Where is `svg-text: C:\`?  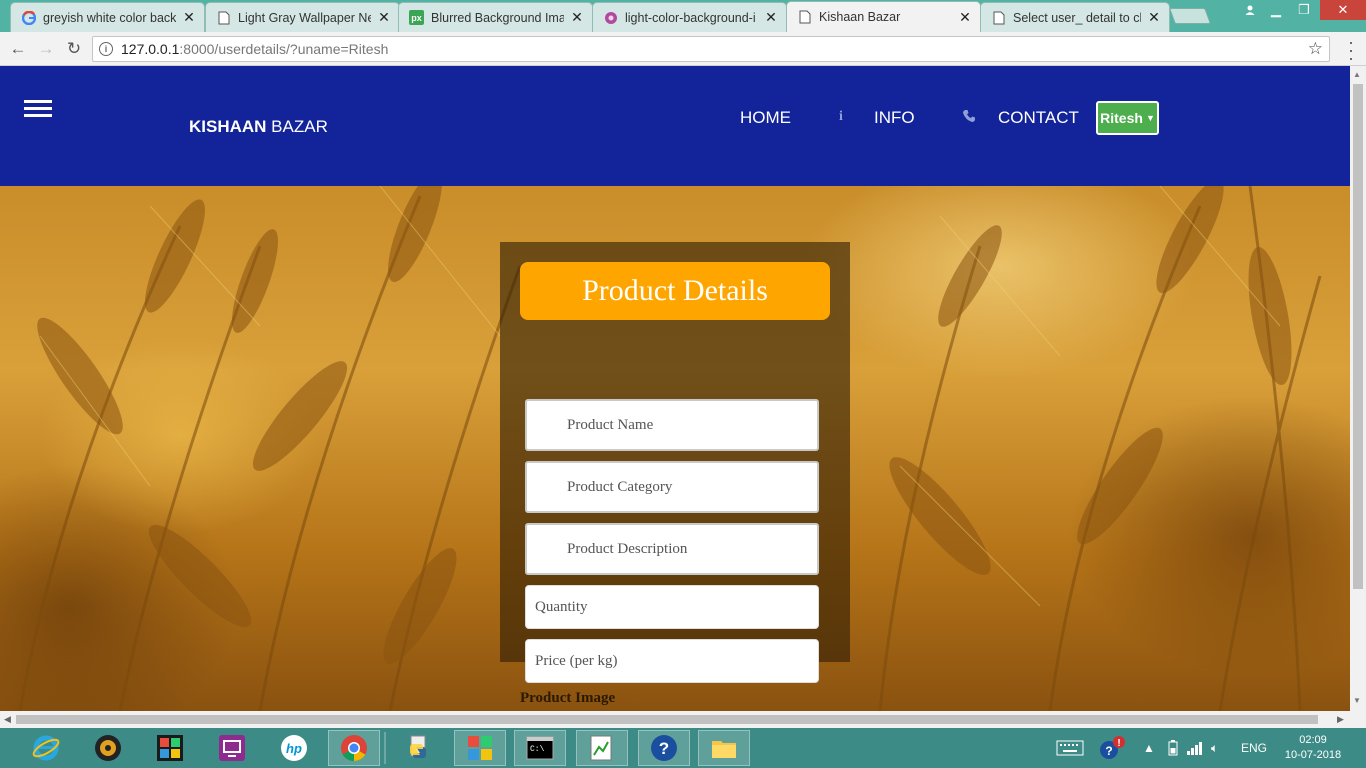
svg-text: C:\ is located at coordinates (537, 749).